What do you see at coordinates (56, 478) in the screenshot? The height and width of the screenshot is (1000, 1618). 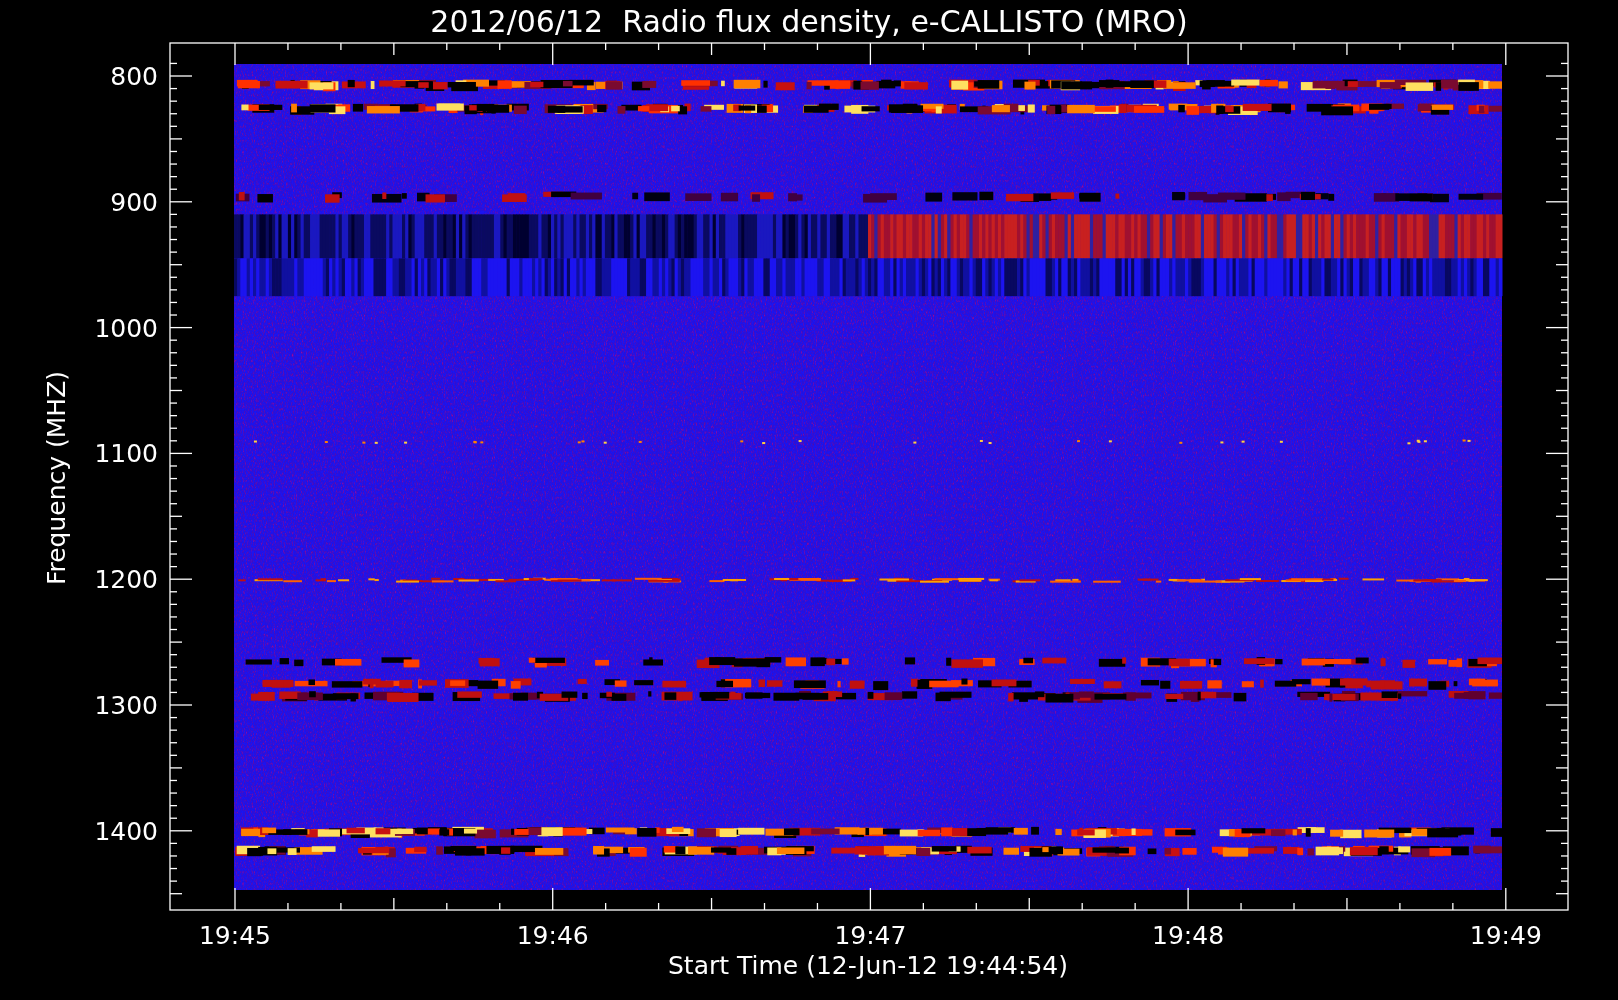 I see `y-axis-label: Frequency (MHZ)` at bounding box center [56, 478].